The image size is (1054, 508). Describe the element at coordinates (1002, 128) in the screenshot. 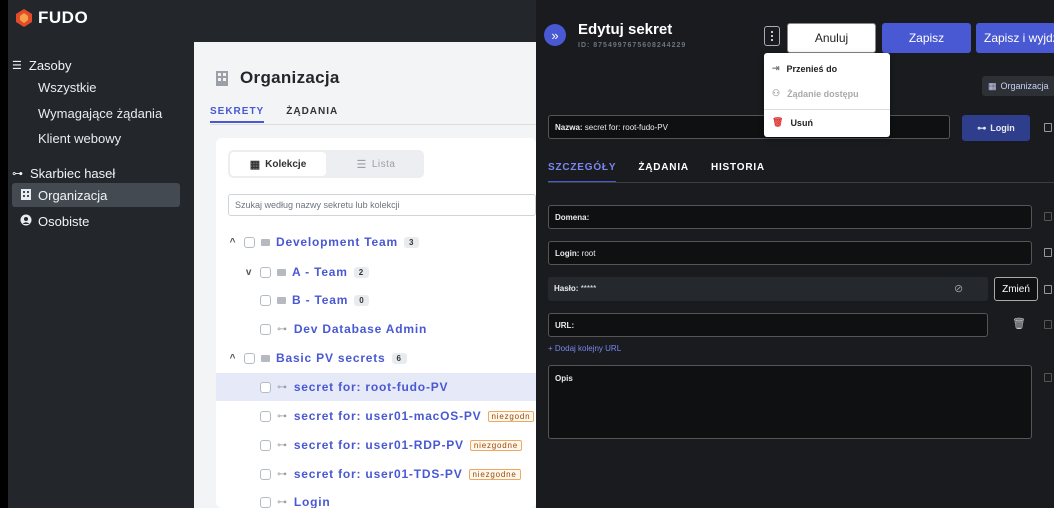

I see `login-button-label: Login` at that location.